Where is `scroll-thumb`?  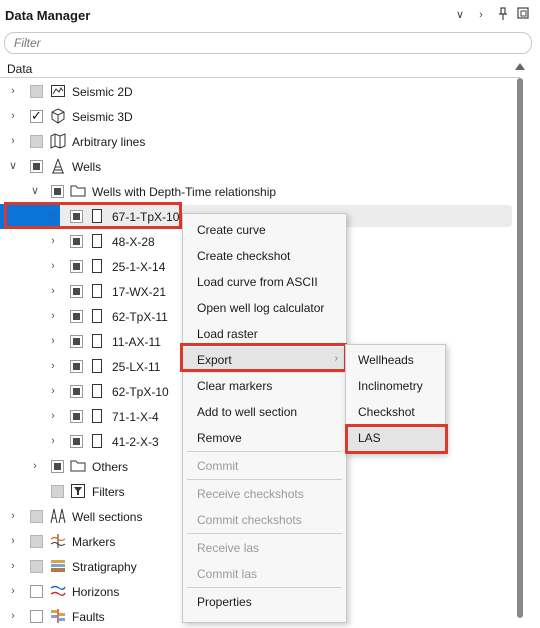
scroll-thumb is located at coordinates (520, 348).